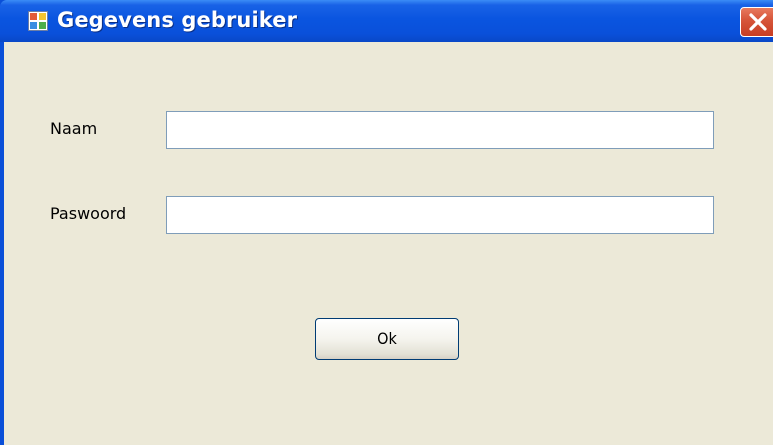 Image resolution: width=773 pixels, height=445 pixels. I want to click on paswoord-input, so click(440, 215).